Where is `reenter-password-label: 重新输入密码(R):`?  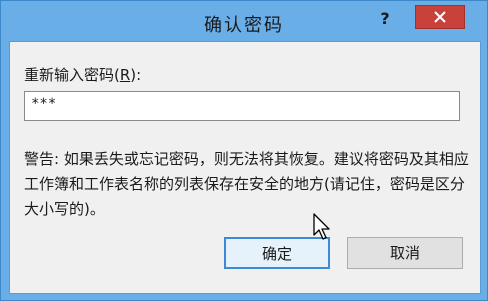 reenter-password-label: 重新输入密码(R): is located at coordinates (82, 74).